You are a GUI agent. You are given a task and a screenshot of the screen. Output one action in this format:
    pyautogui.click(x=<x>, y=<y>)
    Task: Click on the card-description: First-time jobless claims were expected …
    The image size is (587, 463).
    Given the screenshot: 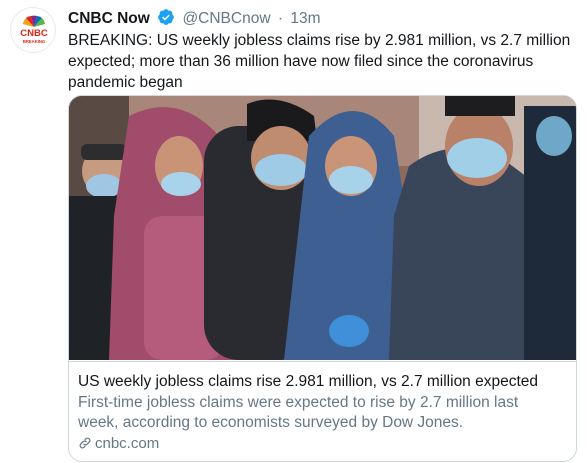 What is the action you would take?
    pyautogui.click(x=298, y=412)
    